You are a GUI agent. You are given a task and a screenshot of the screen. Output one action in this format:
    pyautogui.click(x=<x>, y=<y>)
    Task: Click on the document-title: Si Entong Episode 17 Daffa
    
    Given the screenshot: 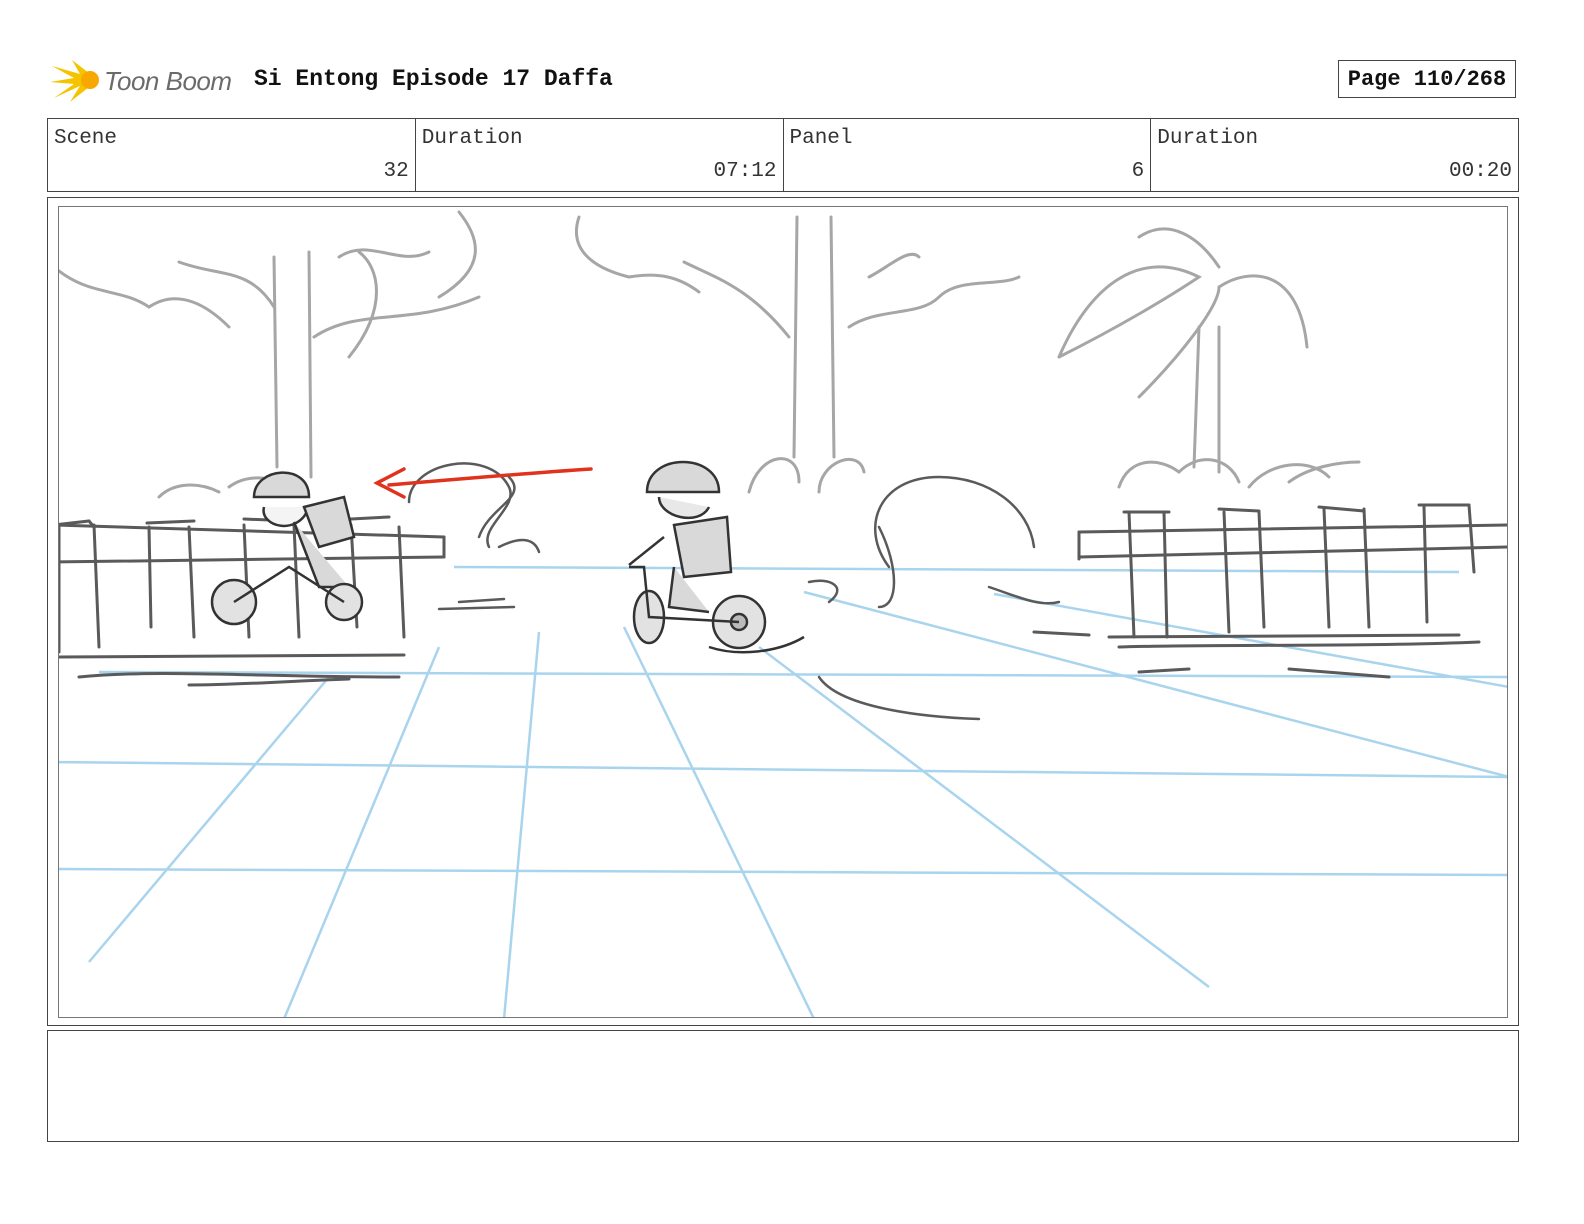 What is the action you would take?
    pyautogui.click(x=433, y=79)
    